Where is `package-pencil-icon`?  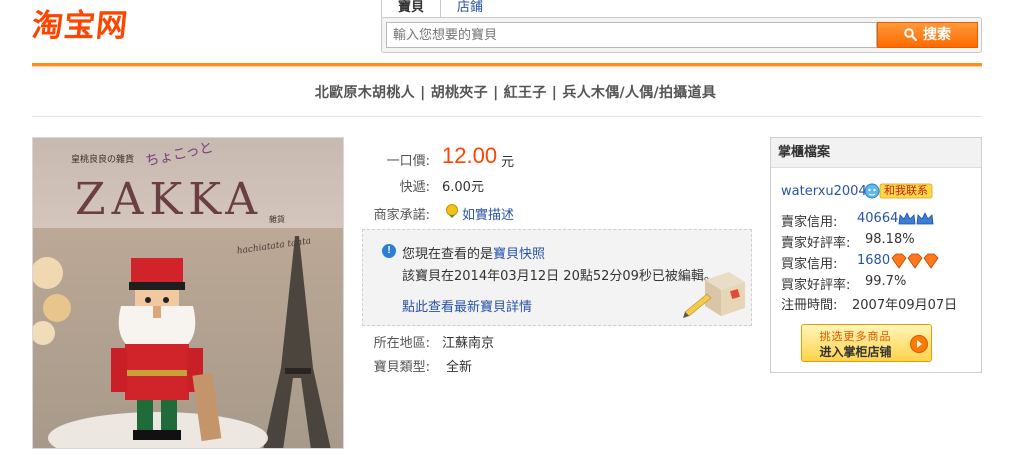
package-pencil-icon is located at coordinates (714, 291).